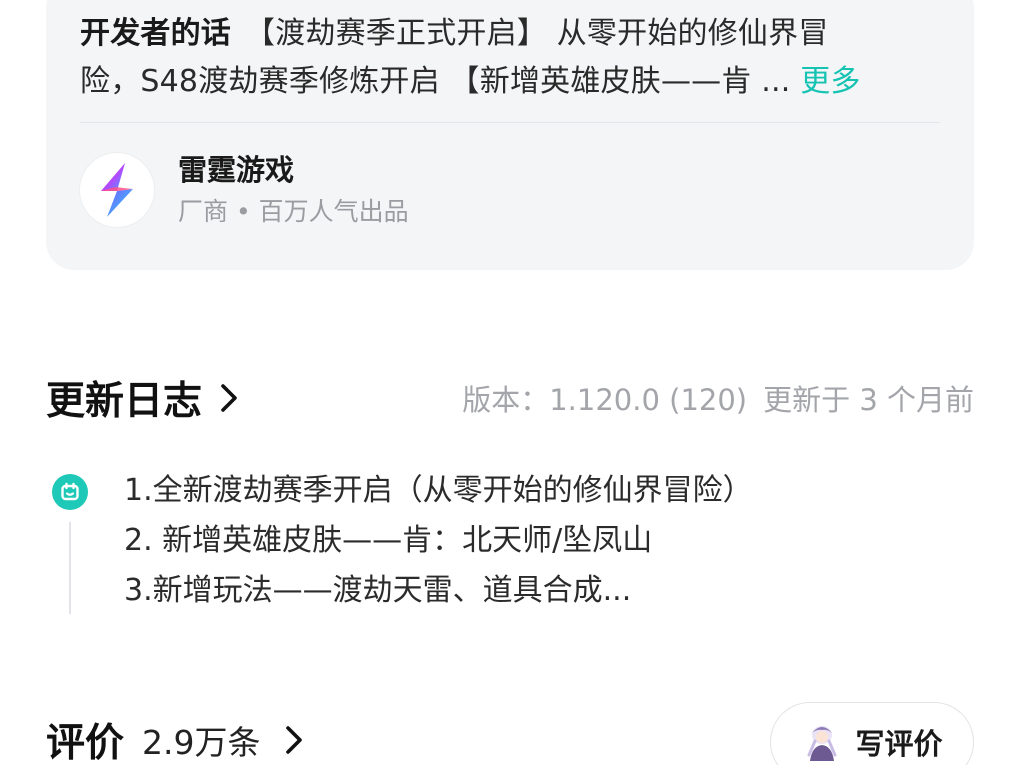 The image size is (1020, 765). I want to click on publisher-name: 雷霆游戏, so click(236, 170).